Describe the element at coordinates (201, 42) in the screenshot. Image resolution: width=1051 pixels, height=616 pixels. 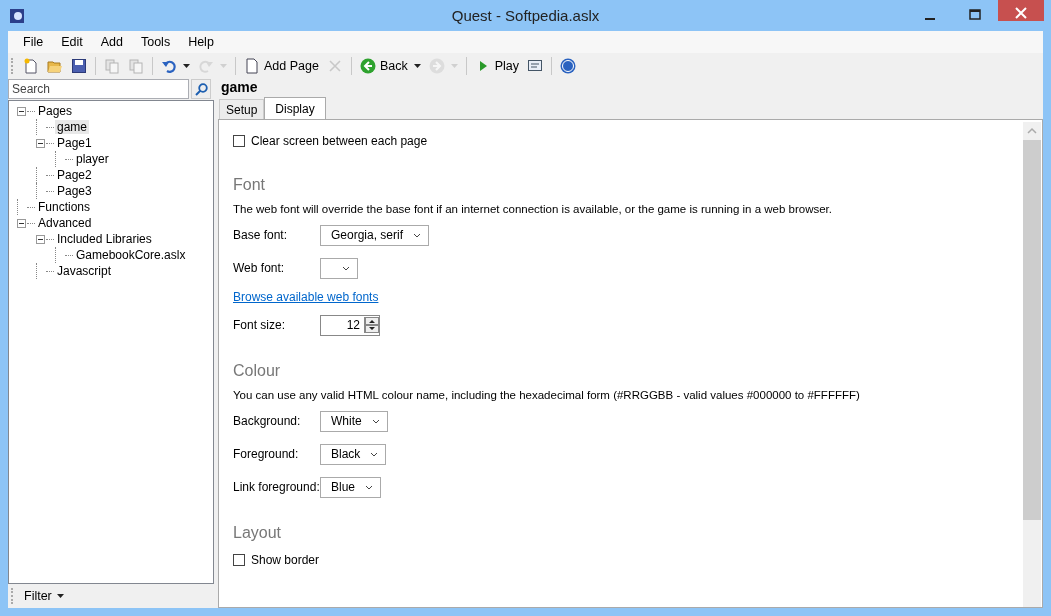
I see `menu-item: Help` at that location.